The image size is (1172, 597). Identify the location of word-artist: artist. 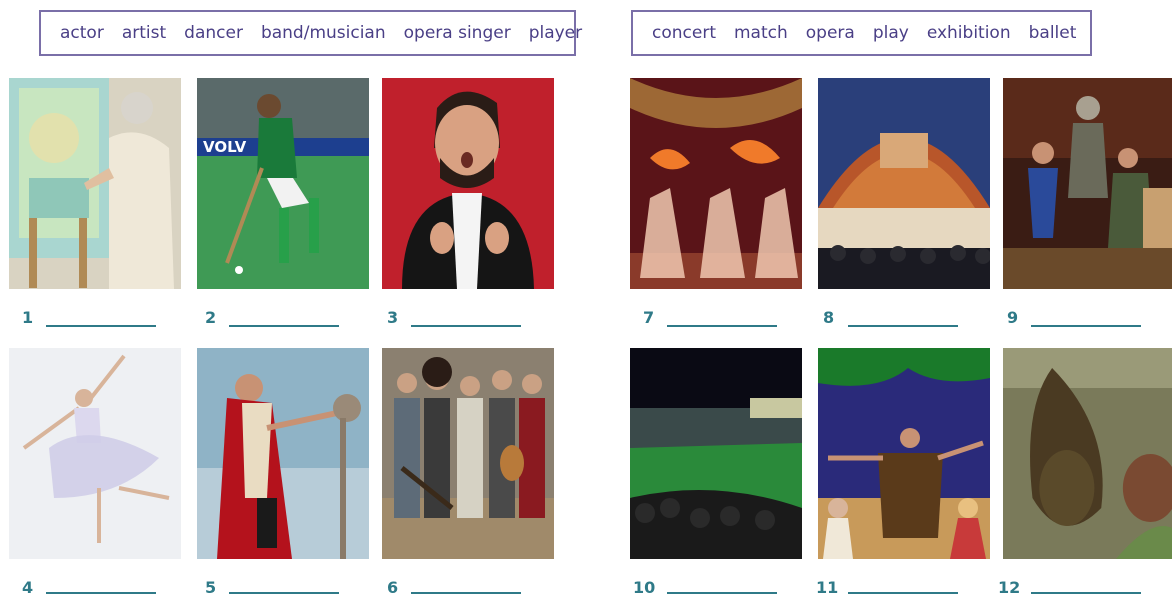
(144, 33).